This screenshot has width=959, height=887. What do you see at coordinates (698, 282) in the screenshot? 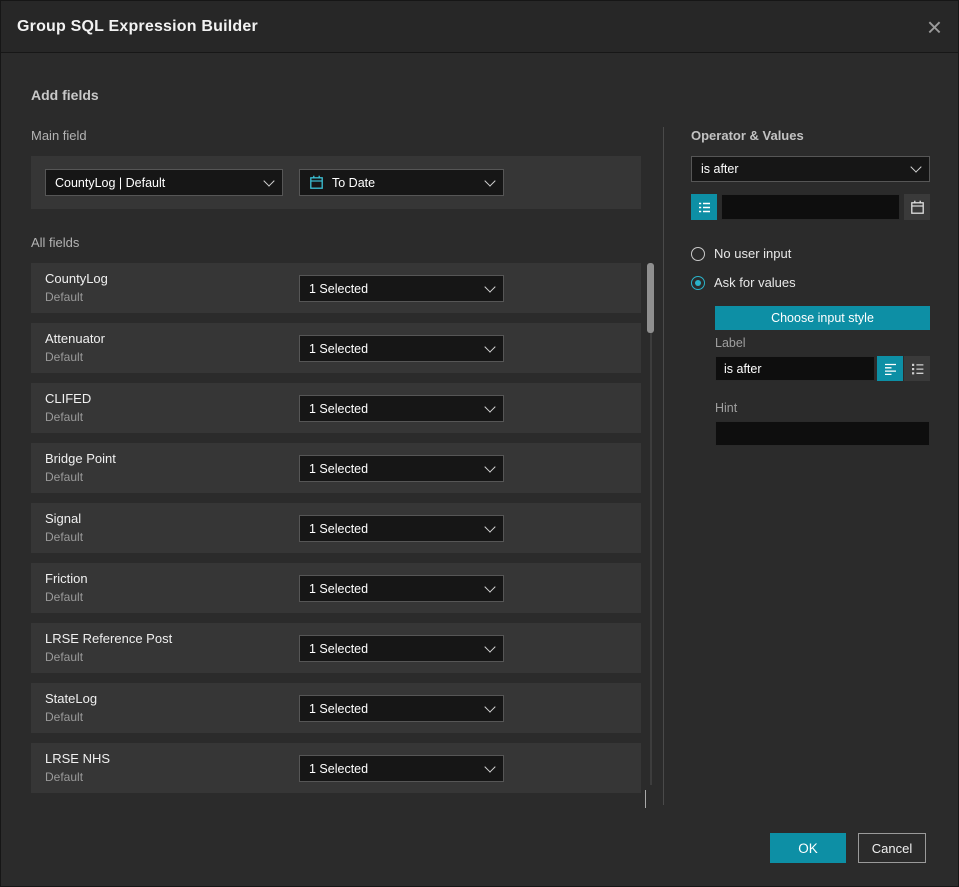
I see `radio-selected-icon` at bounding box center [698, 282].